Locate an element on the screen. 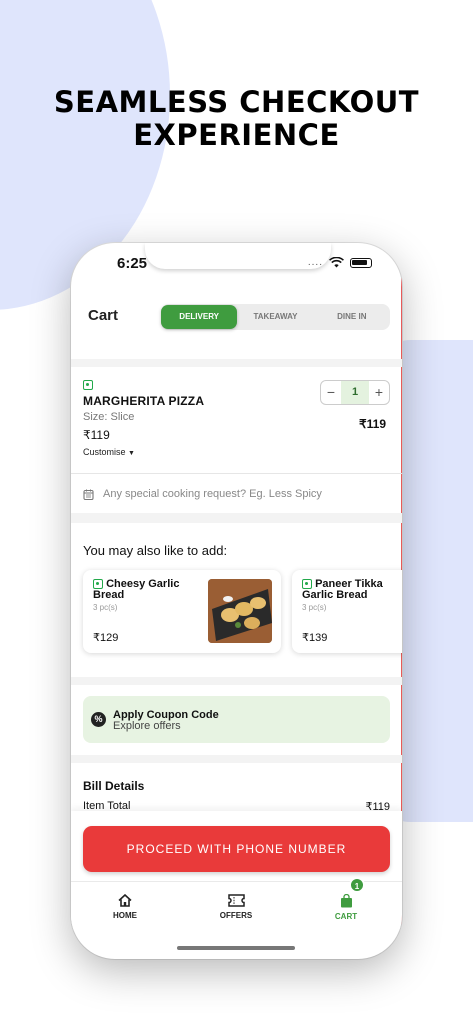 Image resolution: width=473 pixels, height=1024 pixels. proceed-with-phone-button: PROCEED WITH PHONE NUMBER is located at coordinates (236, 849).